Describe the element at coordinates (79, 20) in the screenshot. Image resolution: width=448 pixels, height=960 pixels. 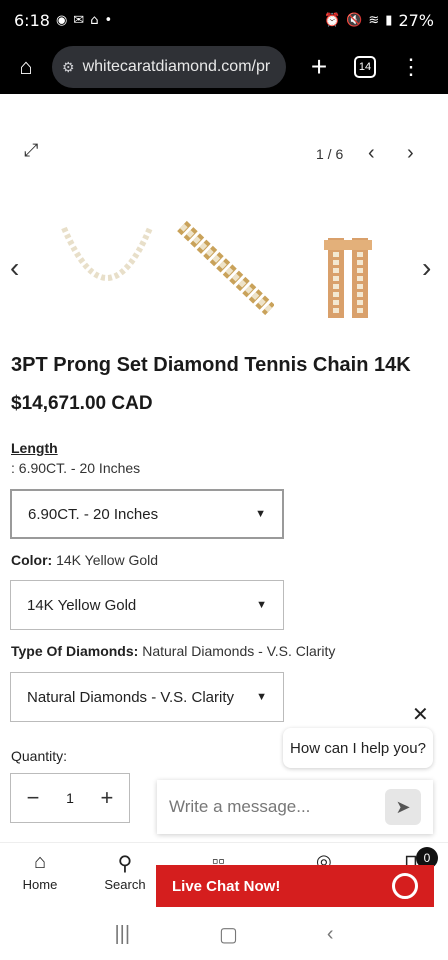
I see `mail-icon: ✉` at that location.